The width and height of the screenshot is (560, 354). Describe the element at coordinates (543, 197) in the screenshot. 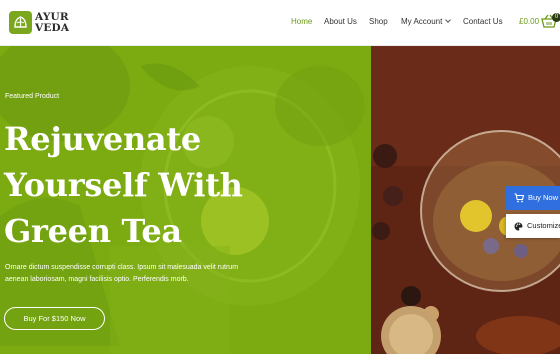

I see `buy-now-label: Buy Now` at that location.